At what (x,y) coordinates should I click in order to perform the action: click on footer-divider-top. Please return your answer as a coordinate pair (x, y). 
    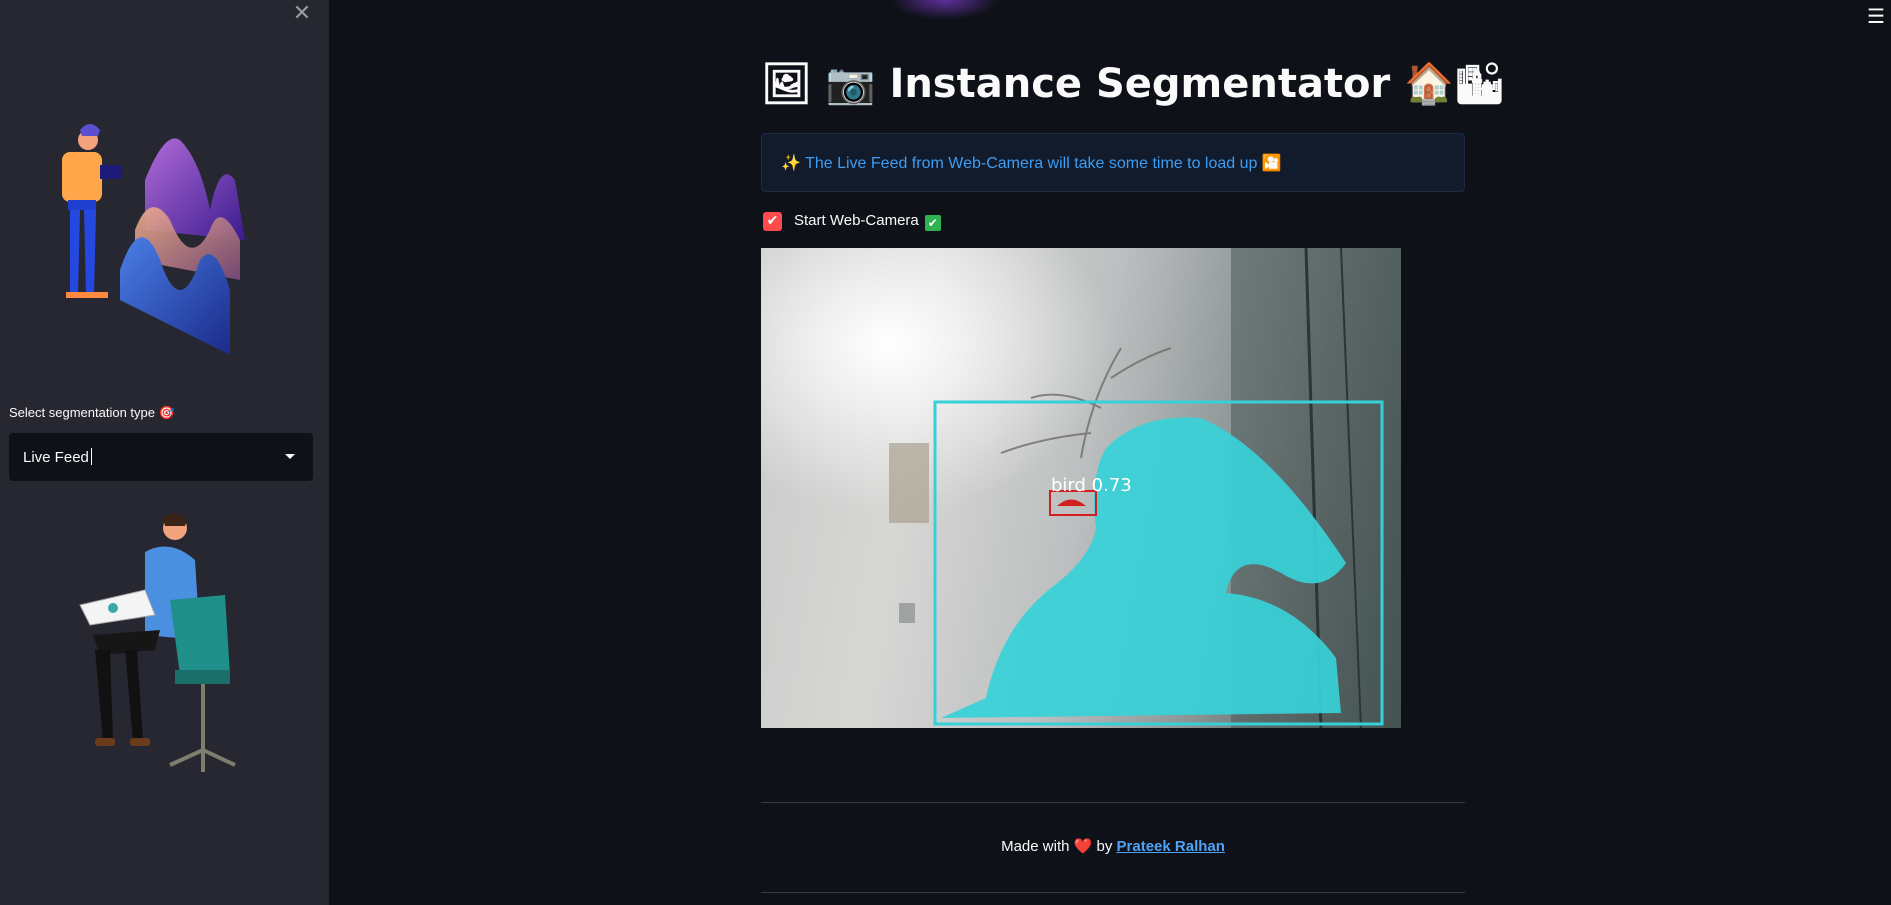
    Looking at the image, I should click on (1113, 802).